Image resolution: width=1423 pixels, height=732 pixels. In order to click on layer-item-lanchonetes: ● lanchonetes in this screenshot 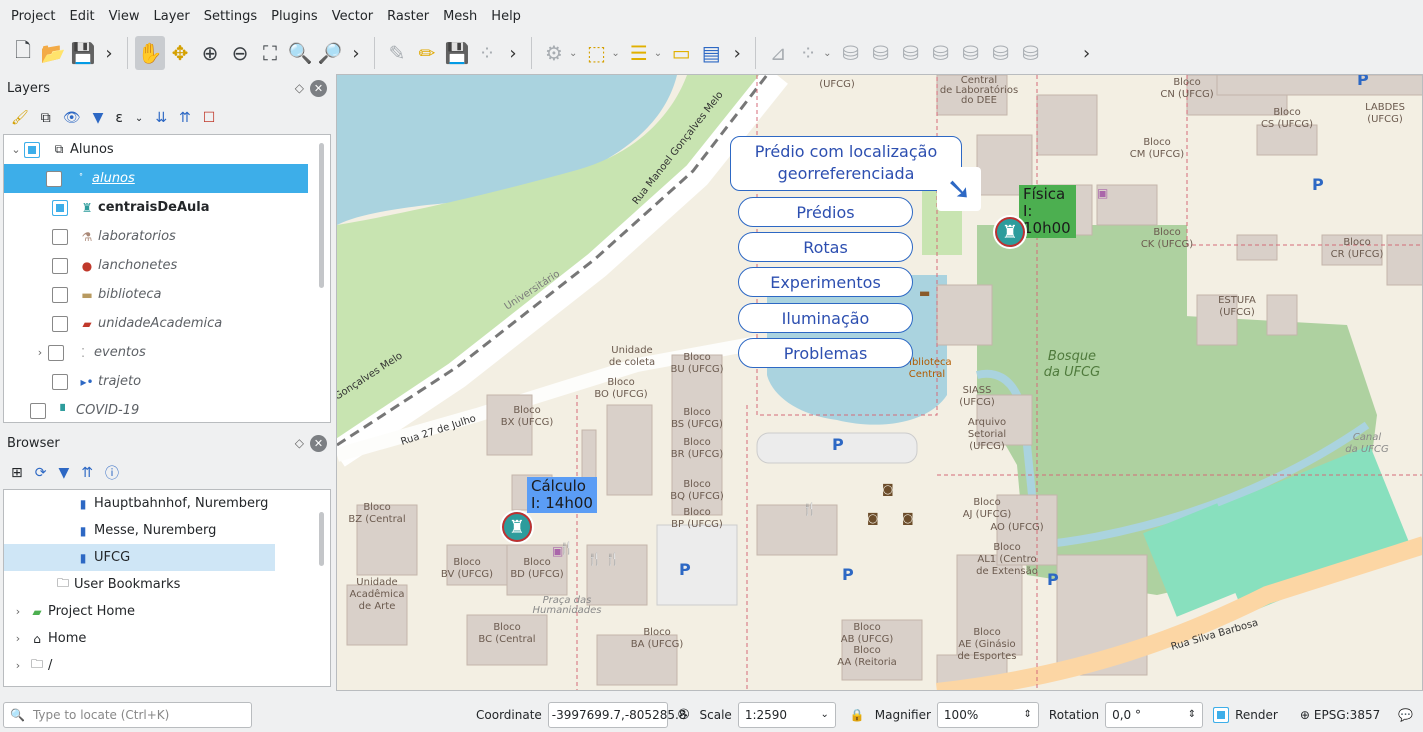, I will do `click(167, 265)`.